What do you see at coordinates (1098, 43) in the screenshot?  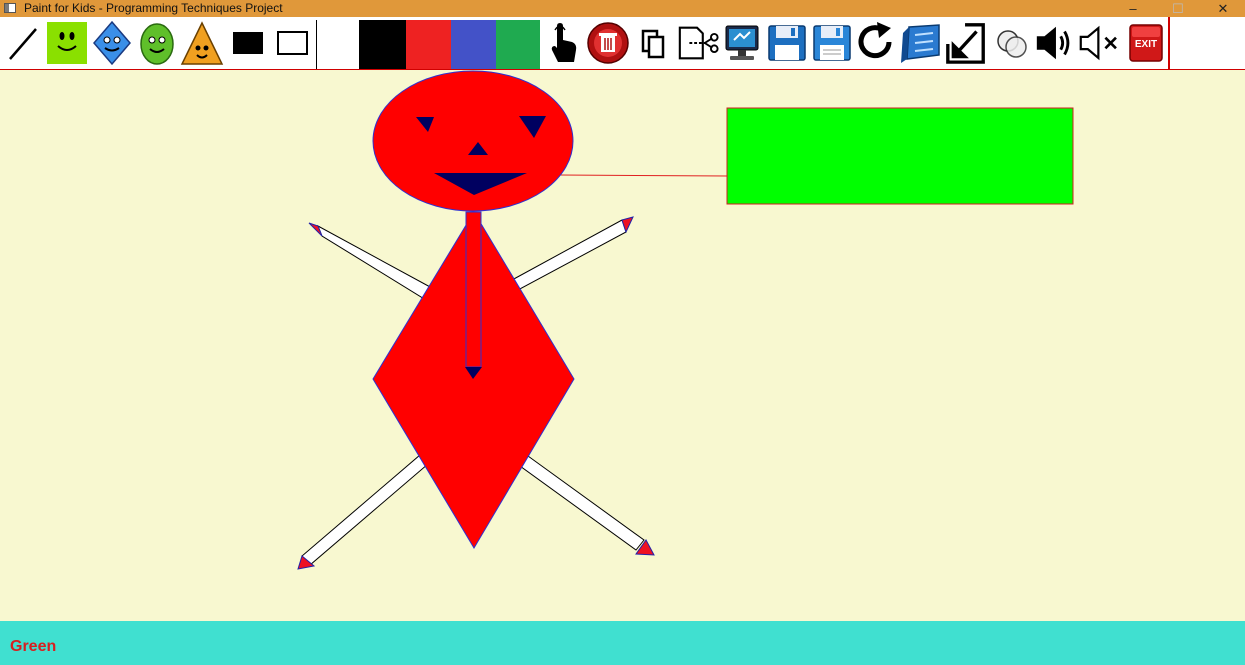 I see `sound-off-icon` at bounding box center [1098, 43].